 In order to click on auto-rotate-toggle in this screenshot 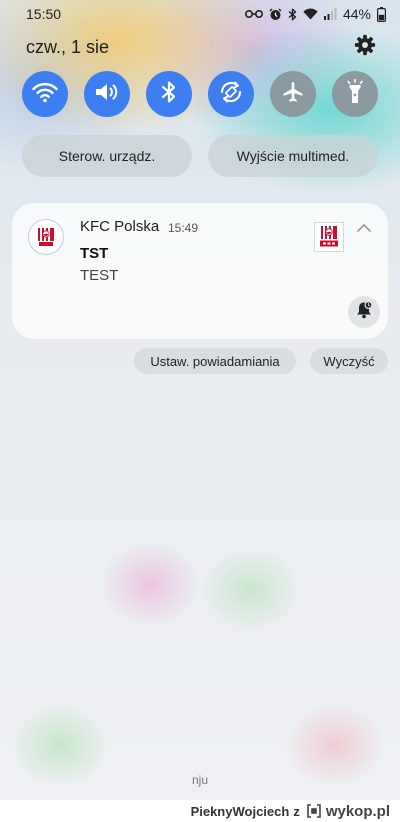, I will do `click(231, 94)`.